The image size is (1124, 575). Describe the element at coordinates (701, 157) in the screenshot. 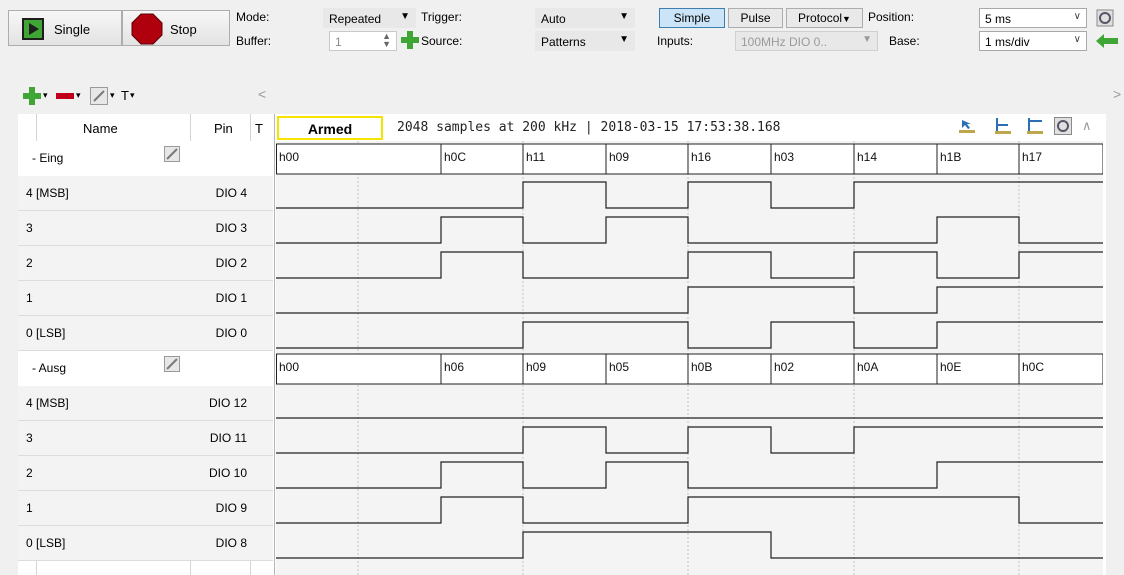

I see `bus-value-label: h16` at that location.